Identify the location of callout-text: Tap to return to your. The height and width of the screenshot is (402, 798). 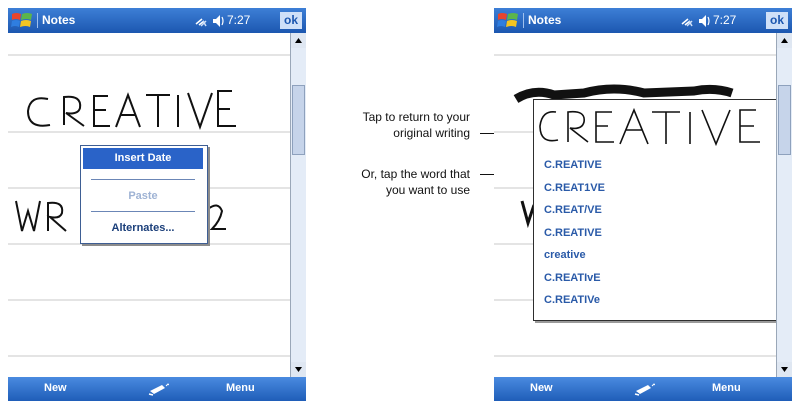
(416, 117).